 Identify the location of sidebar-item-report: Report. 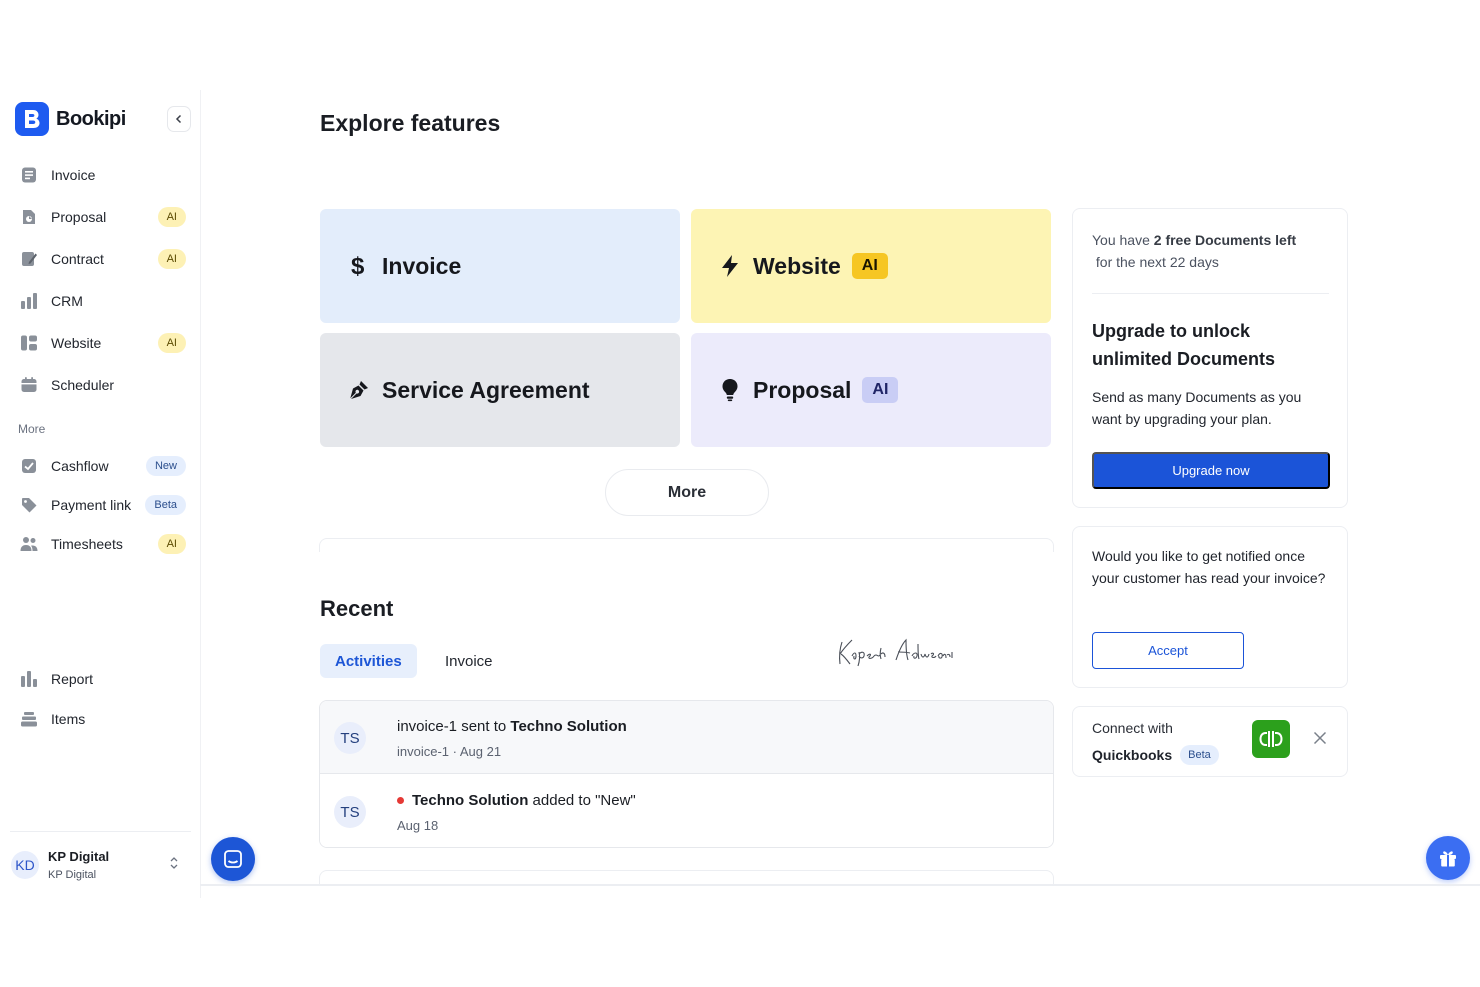
(102, 679).